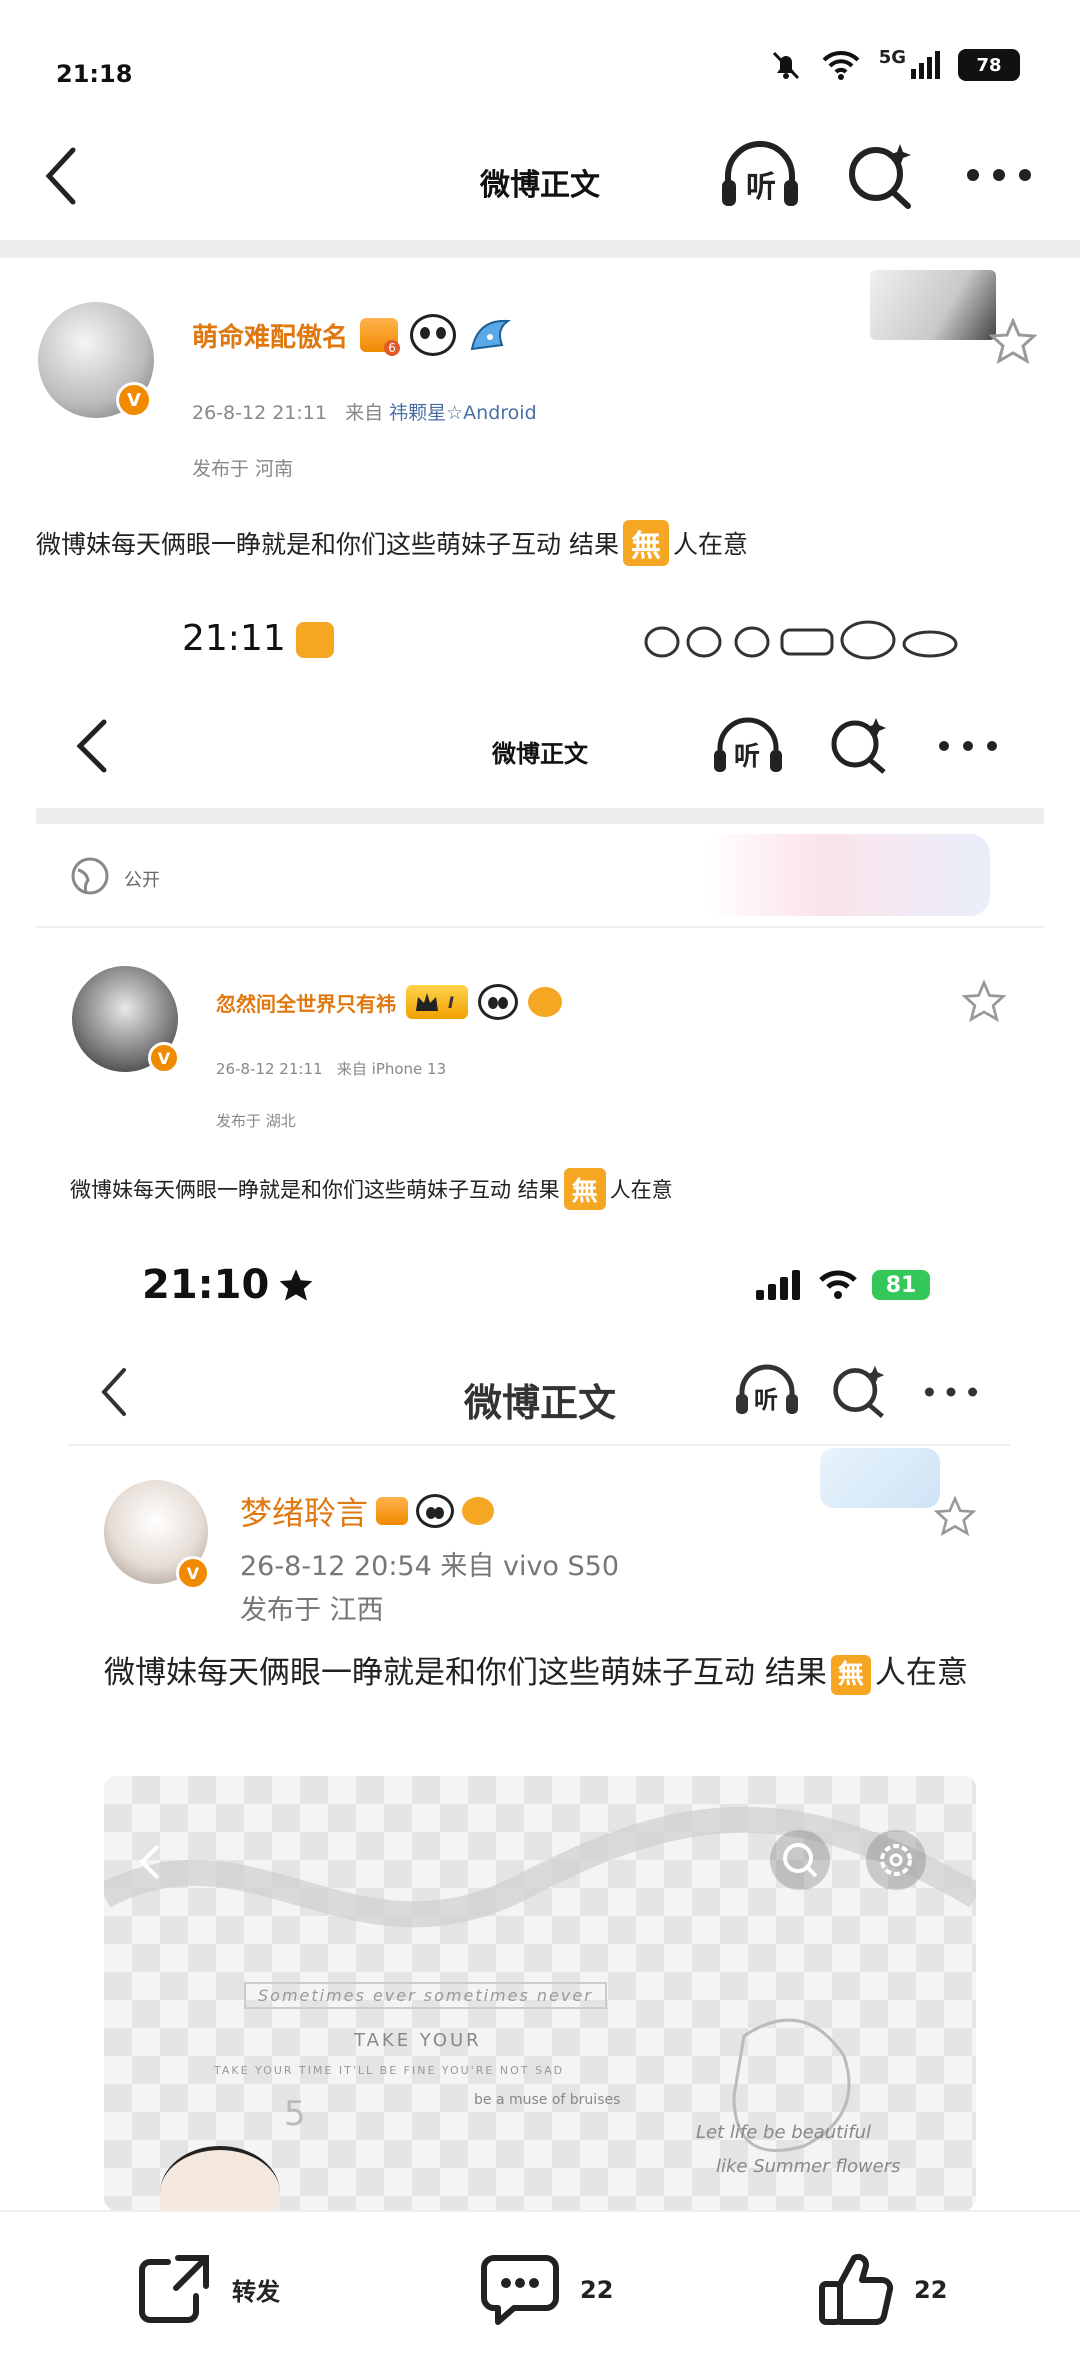  What do you see at coordinates (951, 1392) in the screenshot?
I see `s2-more-icon` at bounding box center [951, 1392].